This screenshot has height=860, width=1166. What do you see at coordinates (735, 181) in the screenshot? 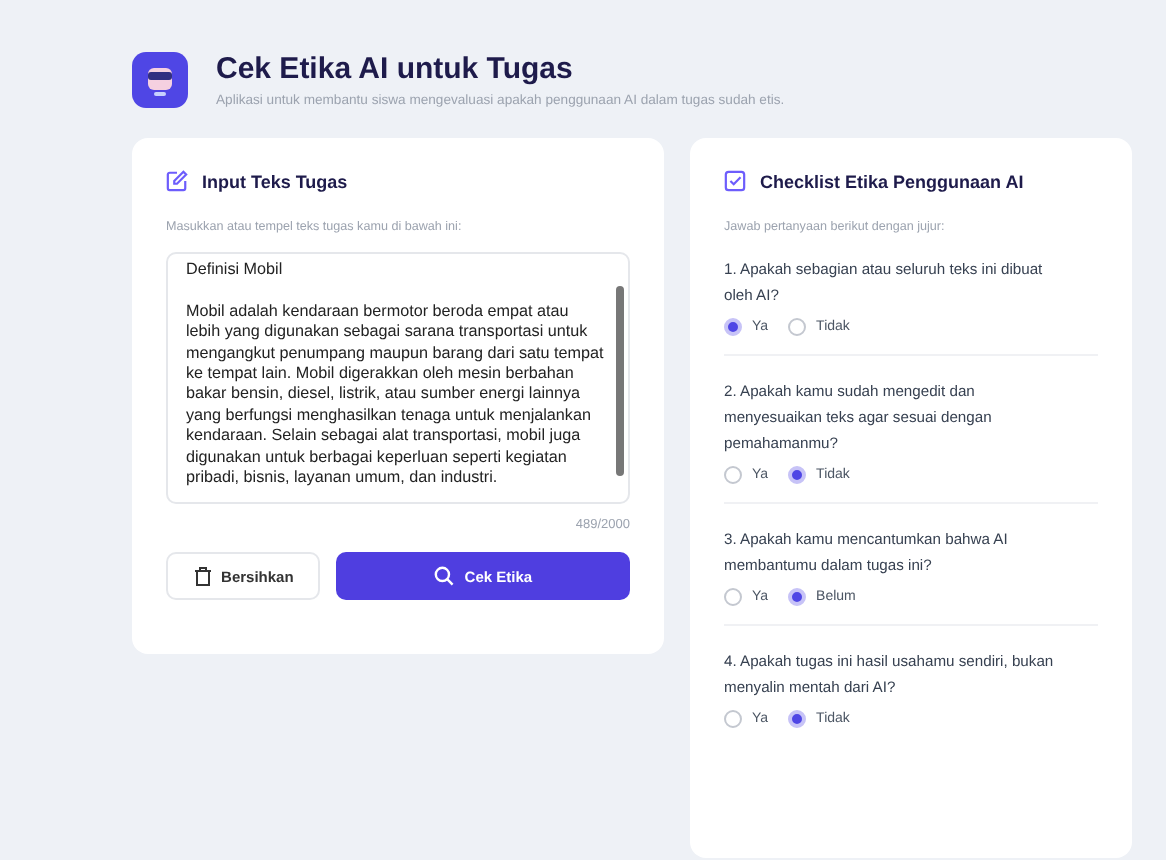
I see `checkbox-icon` at bounding box center [735, 181].